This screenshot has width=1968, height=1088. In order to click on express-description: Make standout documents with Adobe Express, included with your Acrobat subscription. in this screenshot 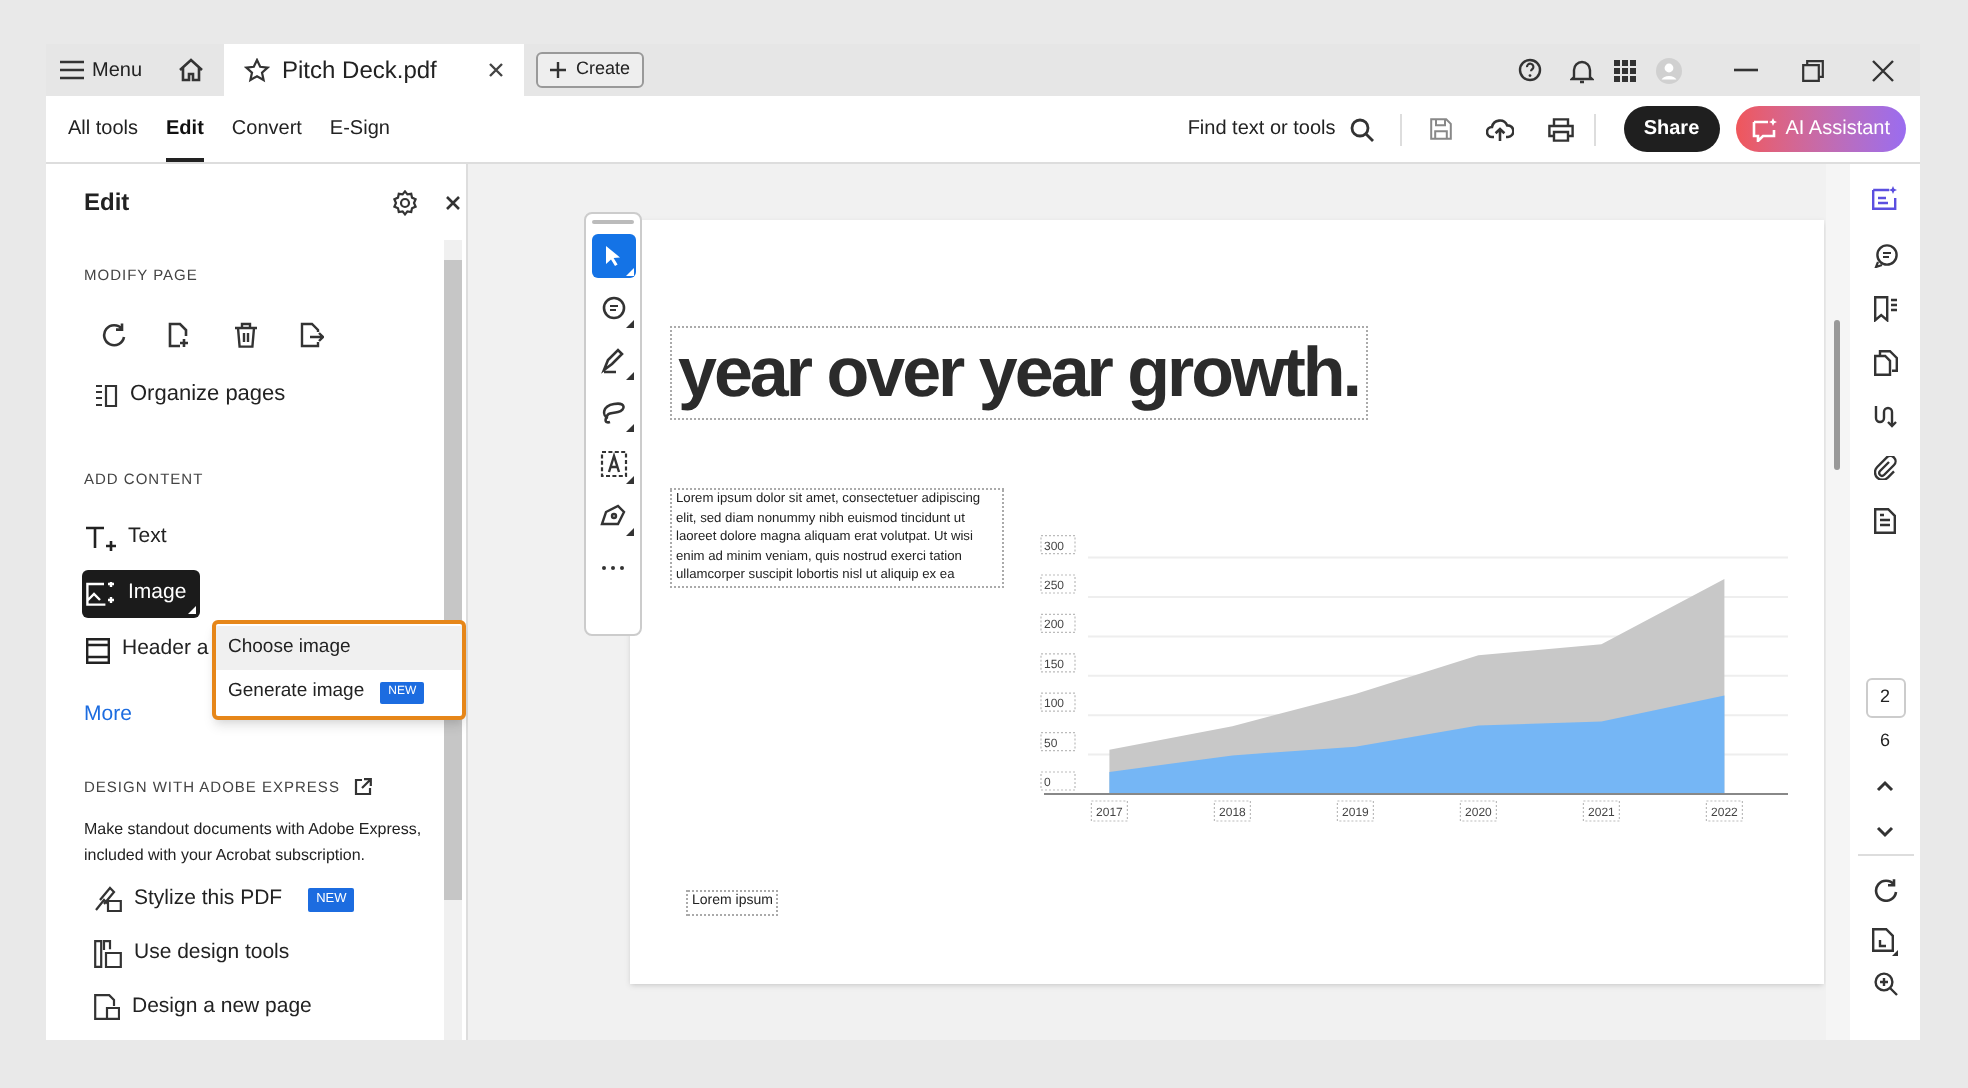, I will do `click(254, 843)`.